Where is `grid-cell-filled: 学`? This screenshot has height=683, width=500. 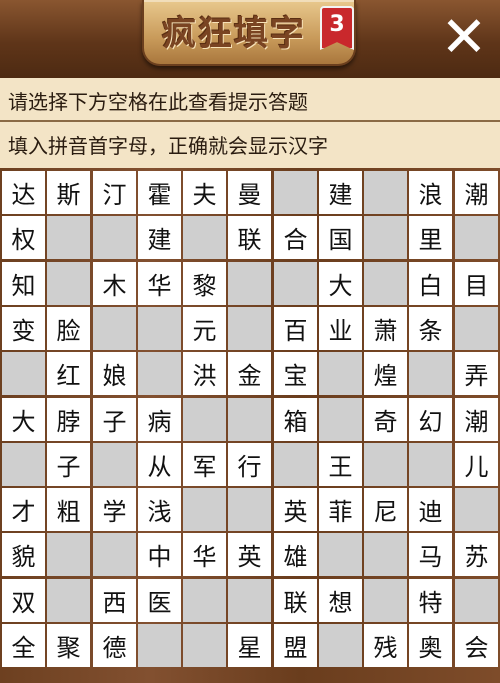 grid-cell-filled: 学 is located at coordinates (114, 510).